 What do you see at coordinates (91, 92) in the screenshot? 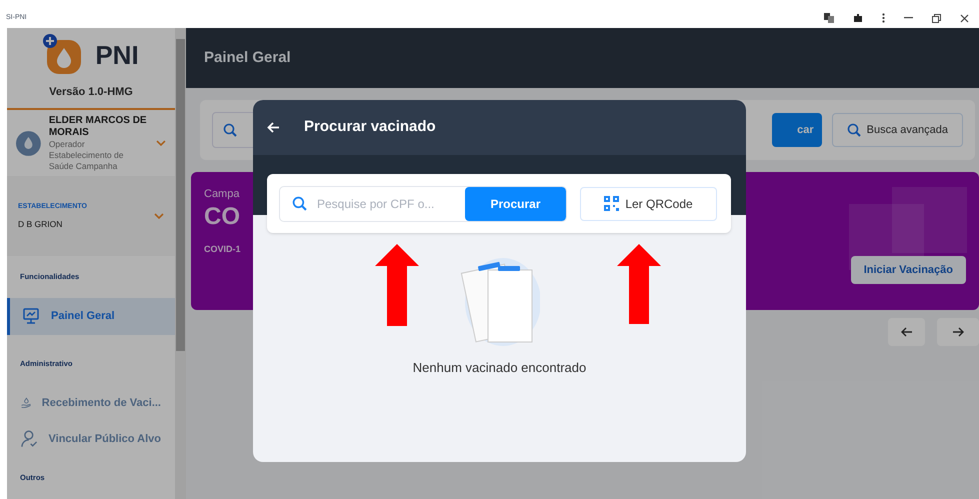
I see `version-label: Versão 1.0-HMG` at bounding box center [91, 92].